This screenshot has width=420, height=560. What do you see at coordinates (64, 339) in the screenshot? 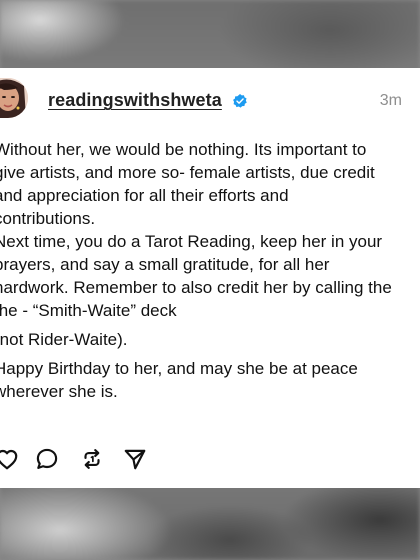
I see `post-text-line: (not Rider-Waite).` at bounding box center [64, 339].